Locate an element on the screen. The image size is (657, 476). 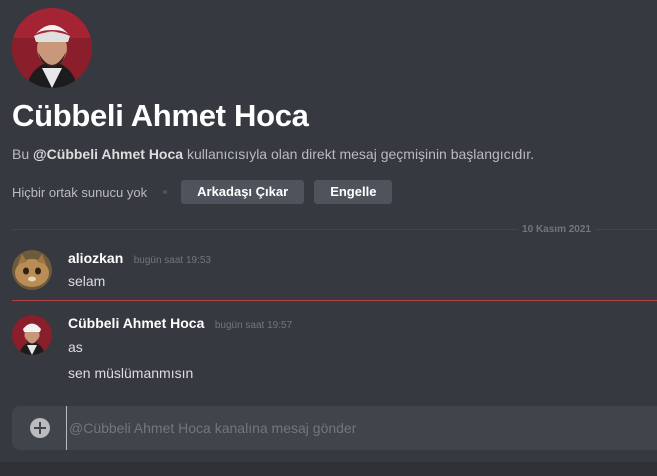
mutual-servers-text: Hiçbir ortak sunucu yok is located at coordinates (80, 192).